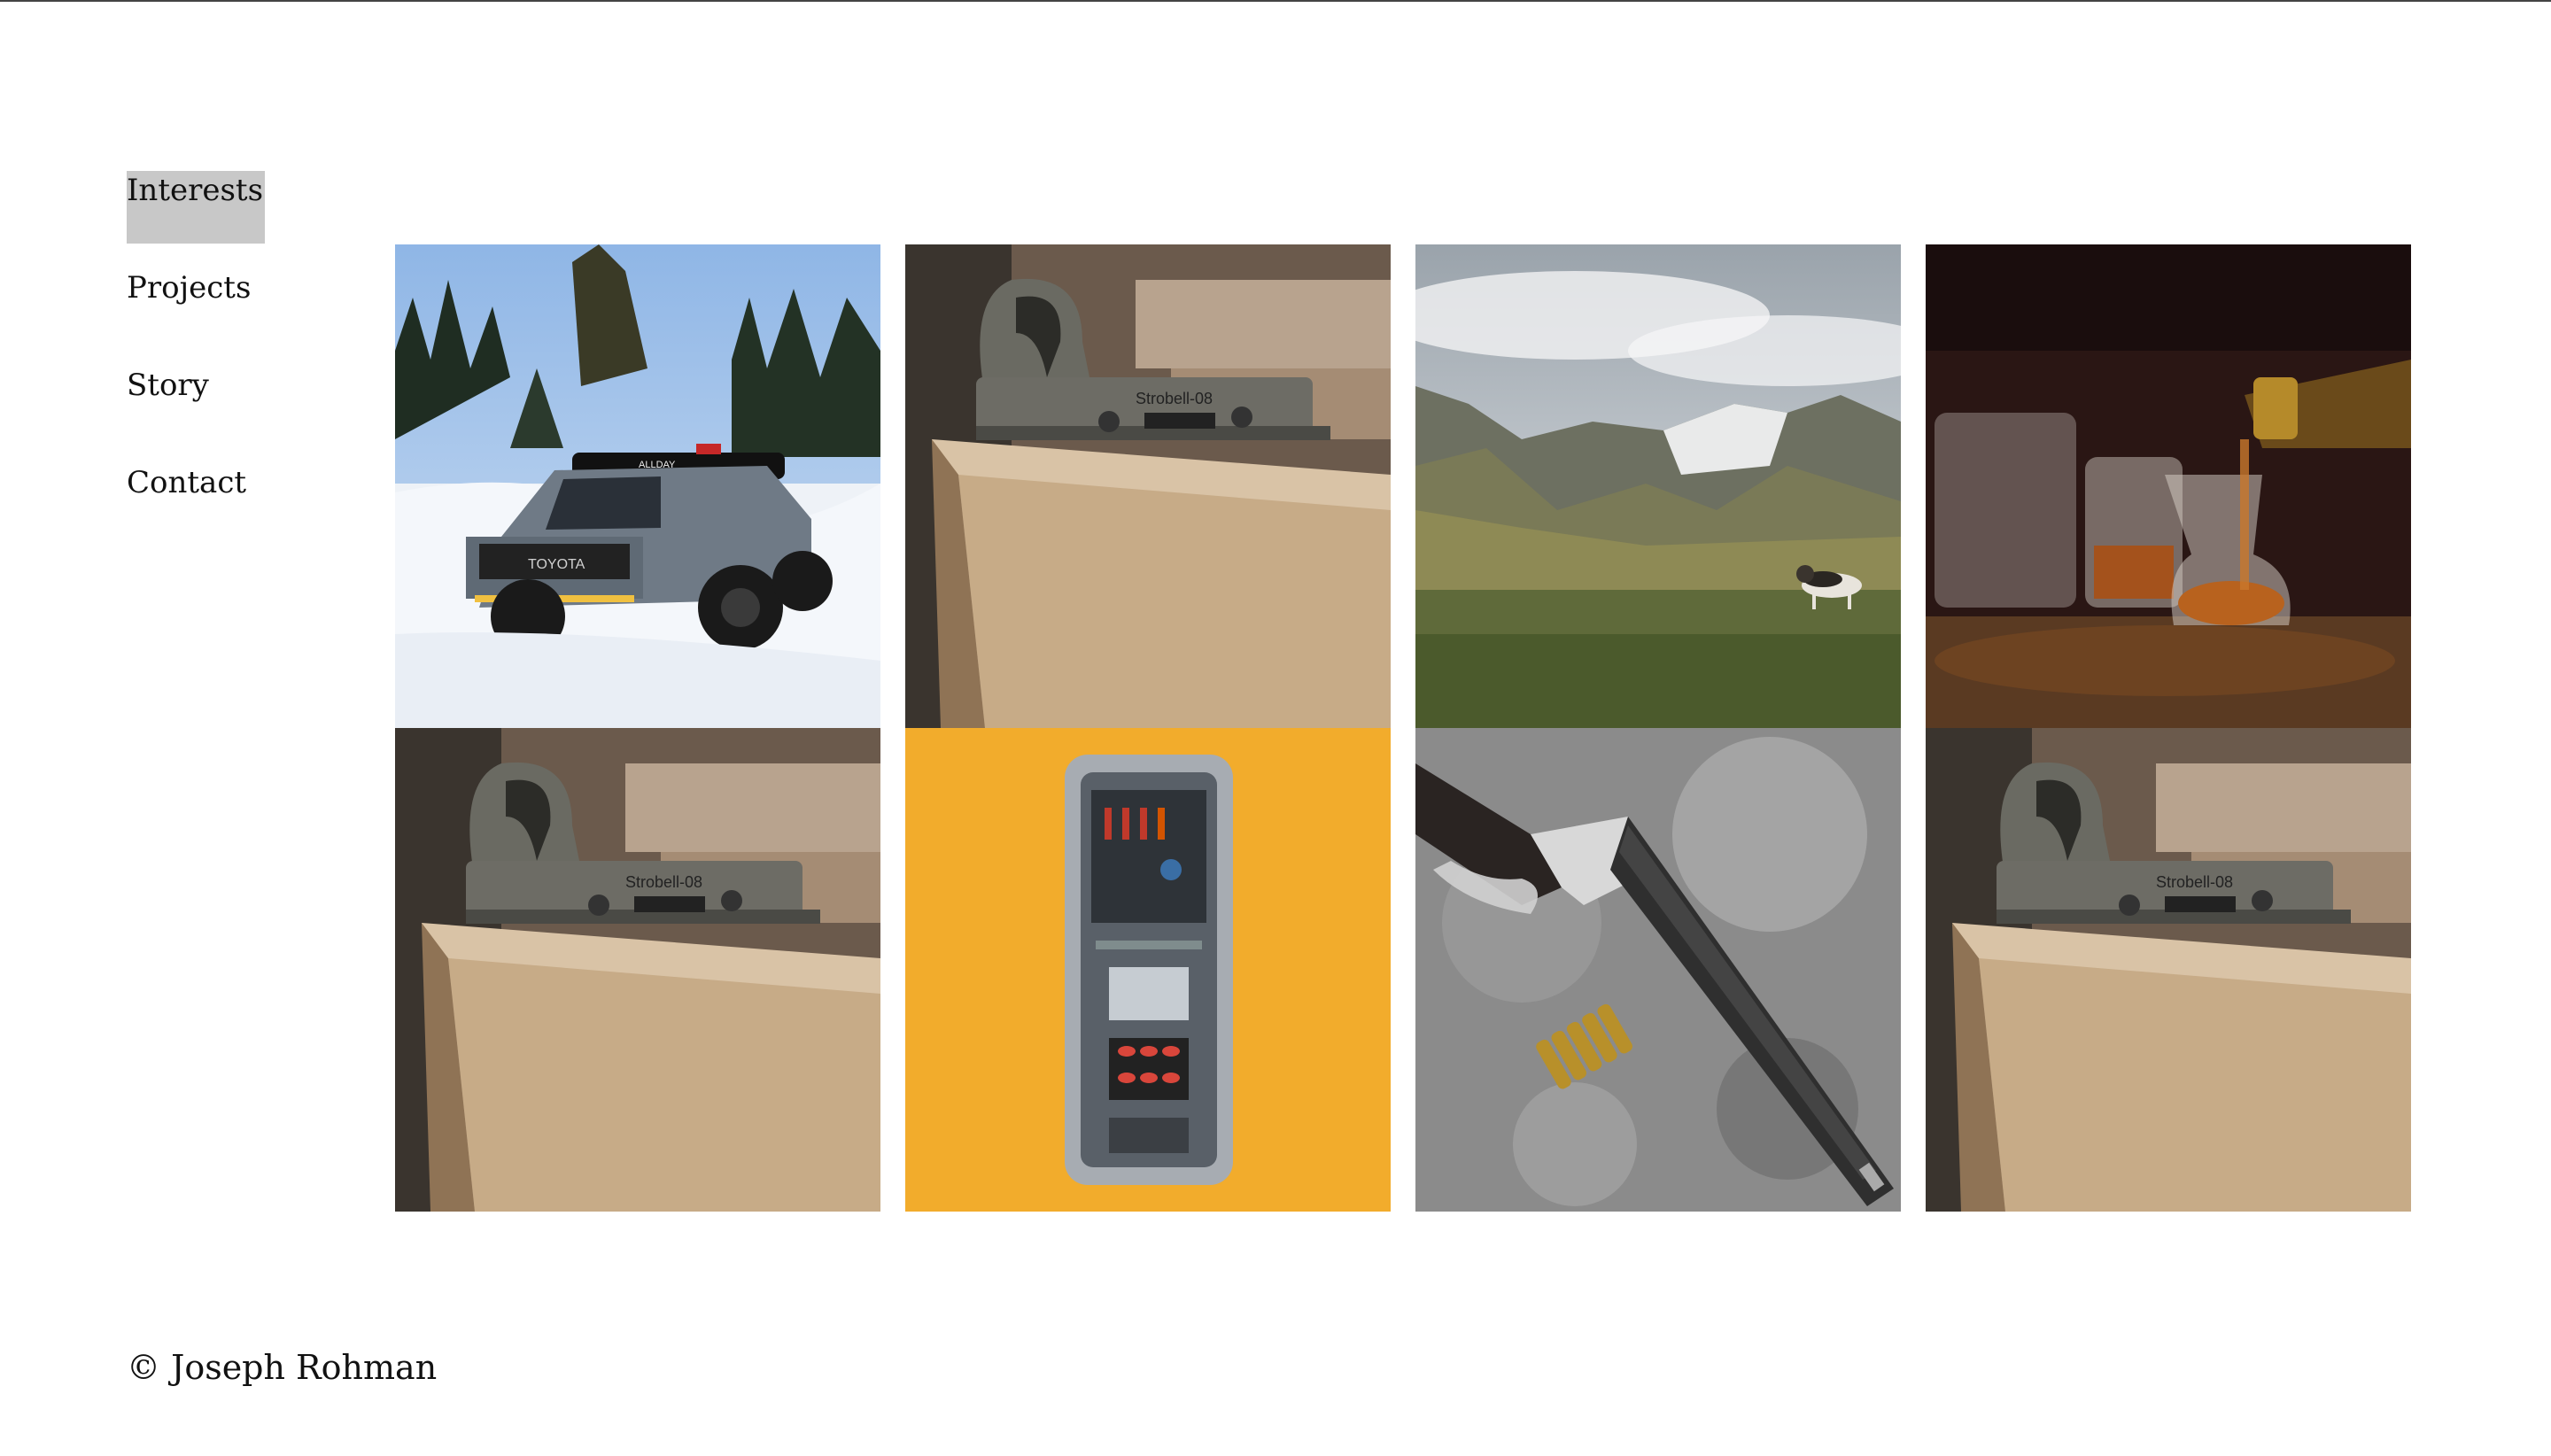 This screenshot has width=2551, height=1456. I want to click on main-nav: Interests Projects Story Contact, so click(196, 366).